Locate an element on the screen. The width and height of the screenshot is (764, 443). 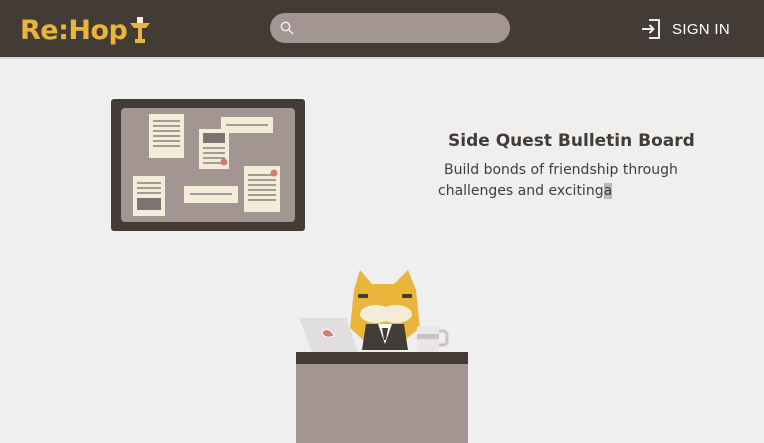
laptop is located at coordinates (328, 335).